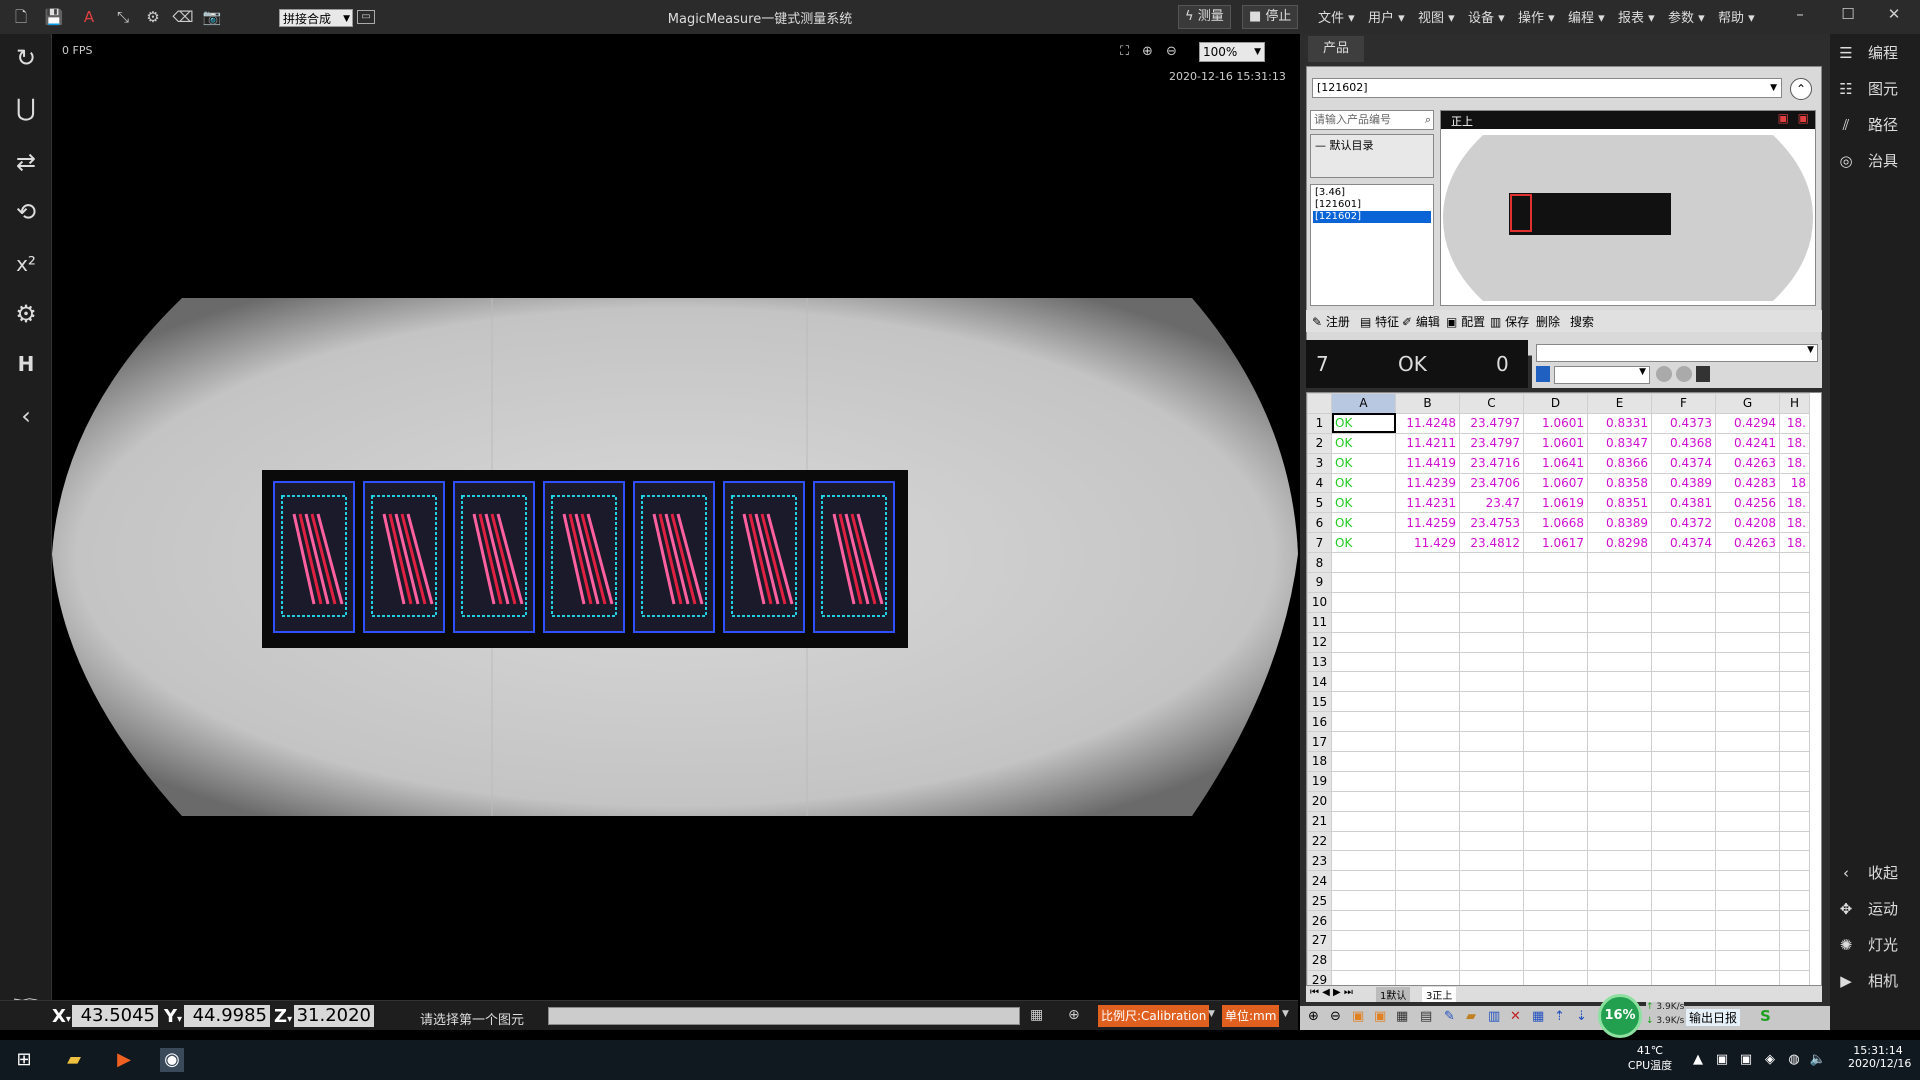 This screenshot has height=1080, width=1920. I want to click on menu-operate: 操作 ▾, so click(1536, 16).